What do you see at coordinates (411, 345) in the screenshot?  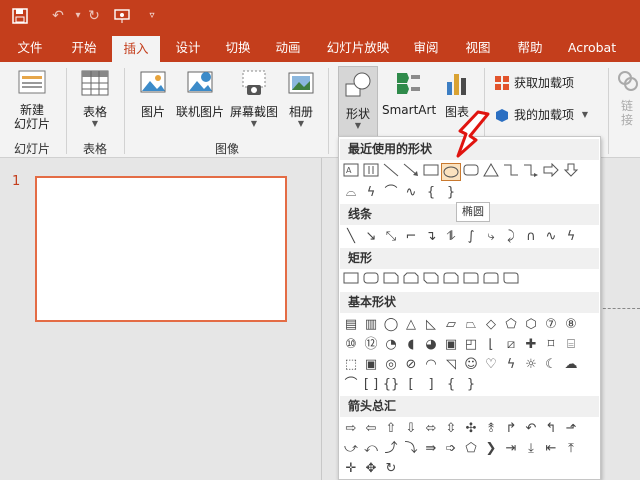 I see `chord-icon: ◖` at bounding box center [411, 345].